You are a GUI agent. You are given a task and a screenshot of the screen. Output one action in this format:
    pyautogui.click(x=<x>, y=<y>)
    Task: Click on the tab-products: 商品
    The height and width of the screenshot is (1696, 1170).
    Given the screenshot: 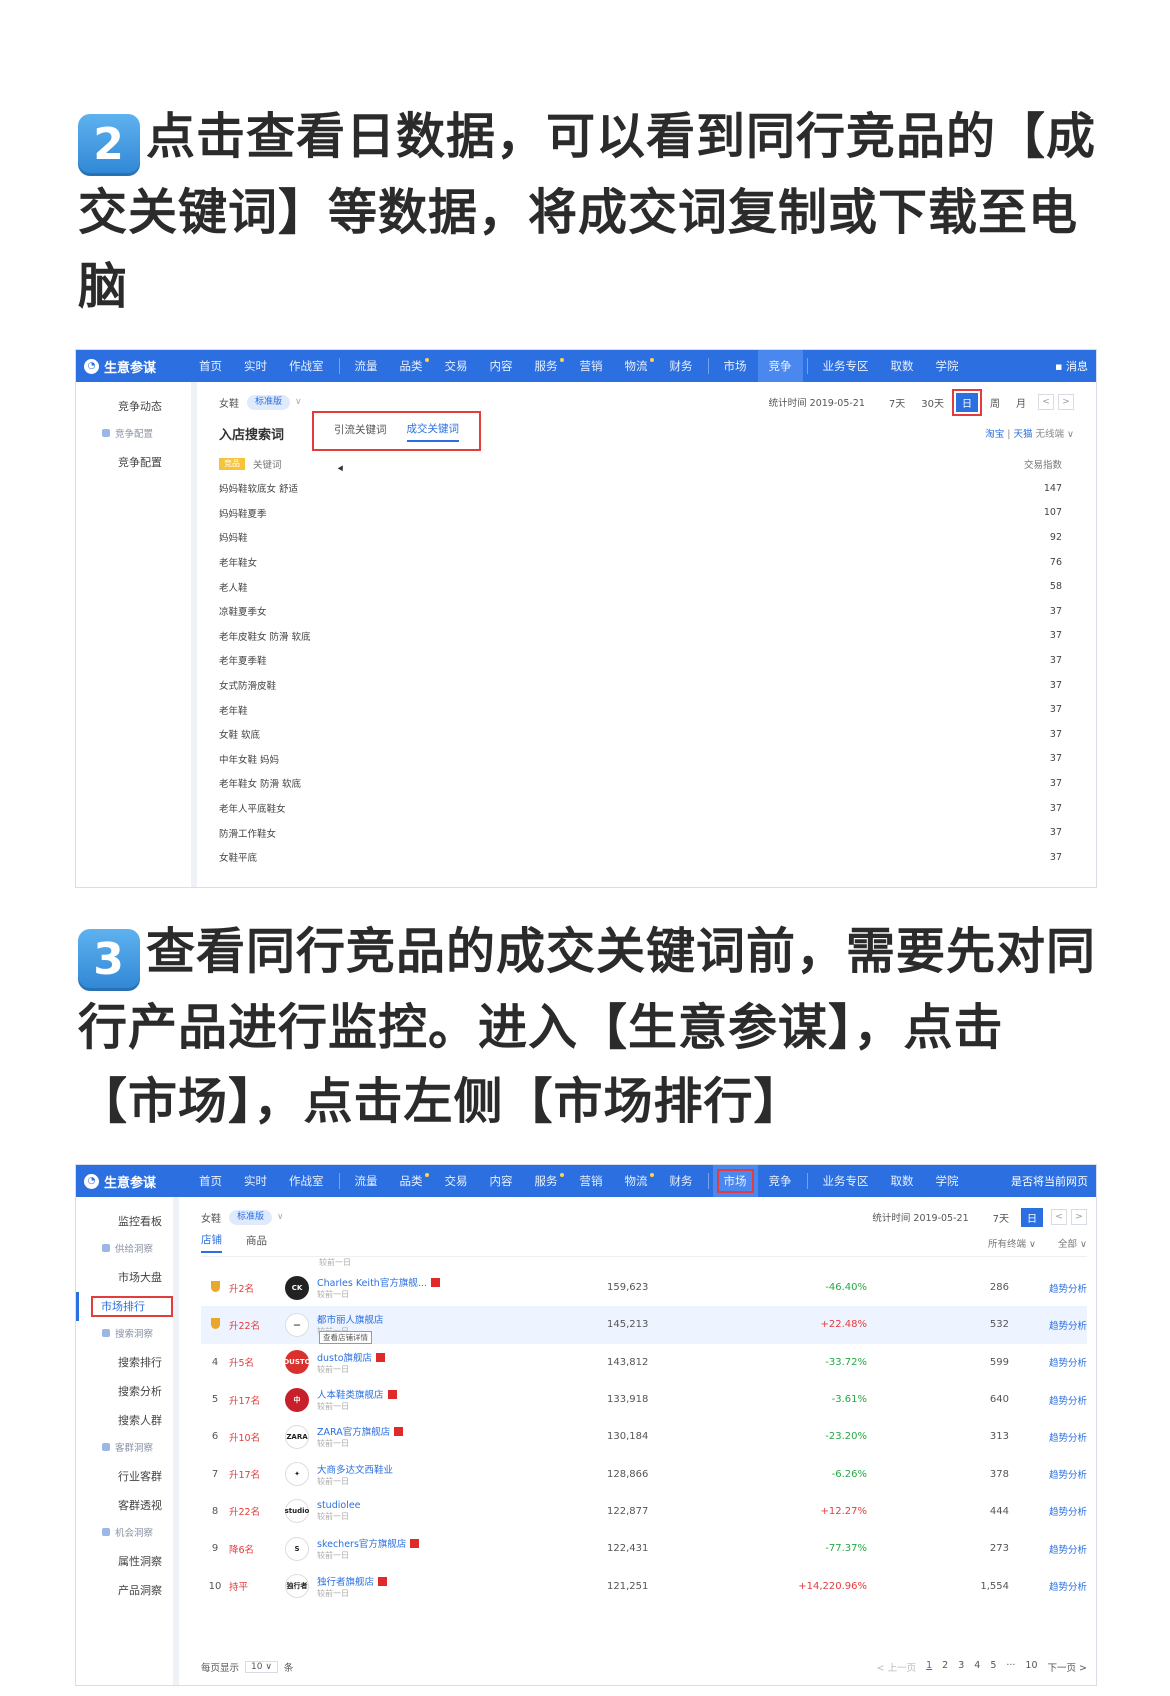 What is the action you would take?
    pyautogui.click(x=256, y=1242)
    